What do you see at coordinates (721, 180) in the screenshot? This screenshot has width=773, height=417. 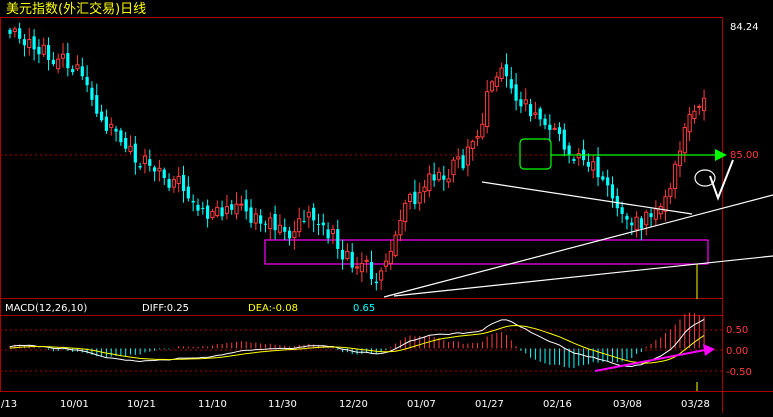 I see `projected-path-line` at bounding box center [721, 180].